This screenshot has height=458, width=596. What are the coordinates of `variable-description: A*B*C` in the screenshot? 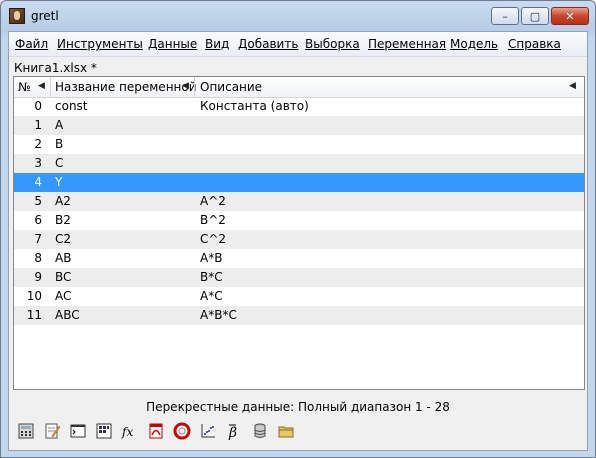 It's located at (218, 315).